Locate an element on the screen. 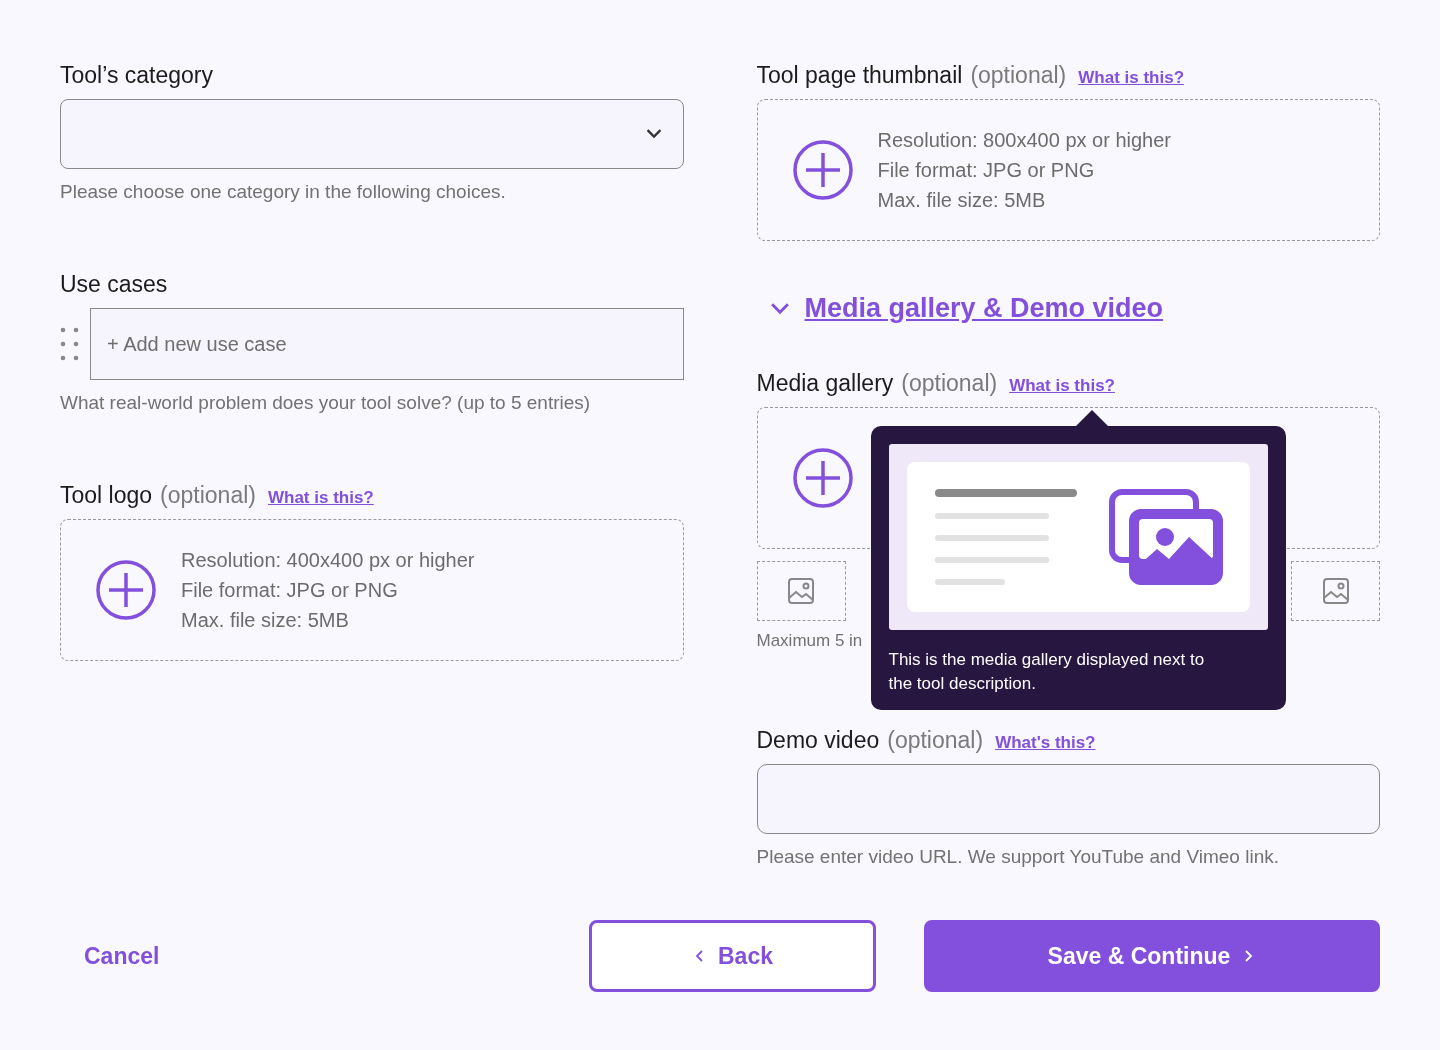 The image size is (1440, 1050). cancel-button: Cancel is located at coordinates (122, 956).